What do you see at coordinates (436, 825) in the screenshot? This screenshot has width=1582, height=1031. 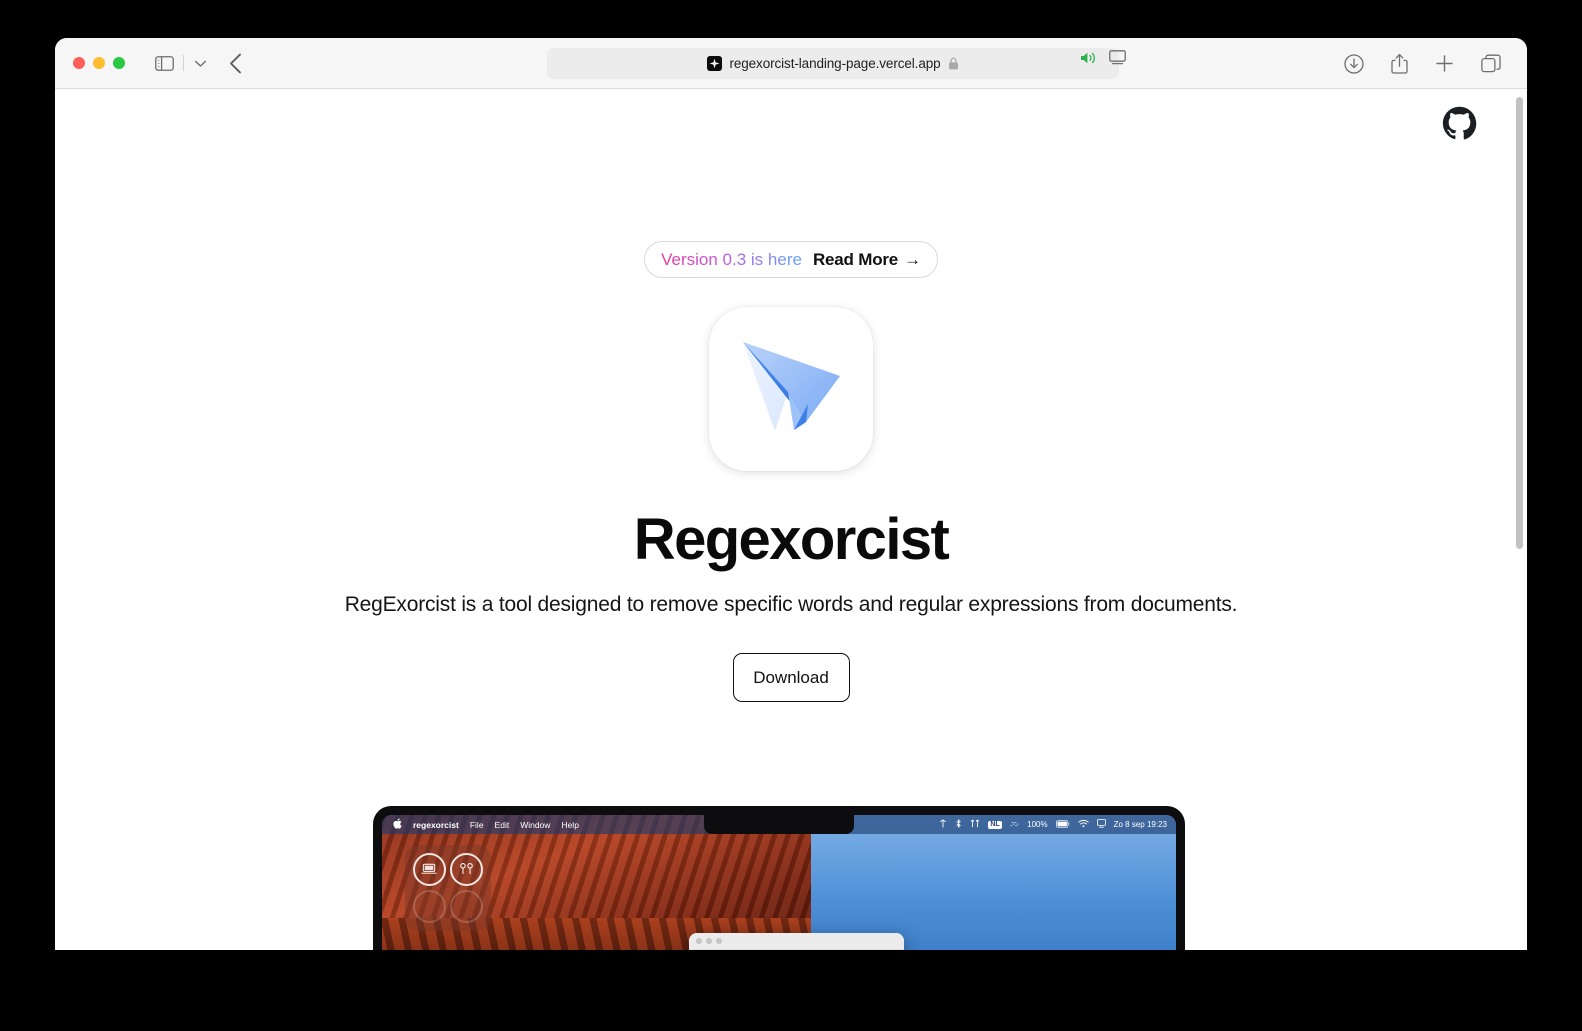 I see `mac-app-name: regexorcist` at bounding box center [436, 825].